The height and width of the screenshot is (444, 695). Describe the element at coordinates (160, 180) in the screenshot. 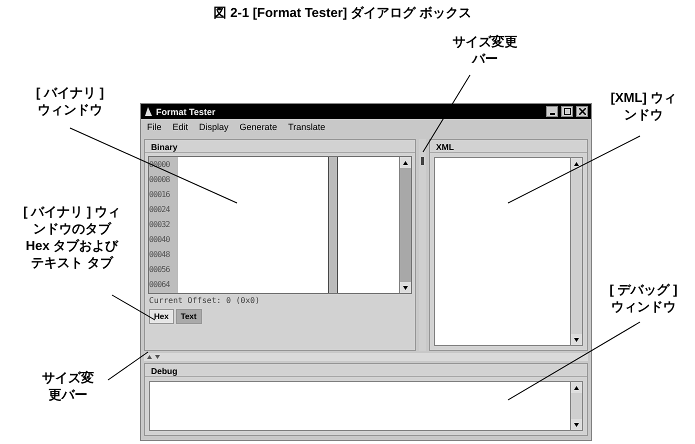

I see `offset-label: 00008` at that location.